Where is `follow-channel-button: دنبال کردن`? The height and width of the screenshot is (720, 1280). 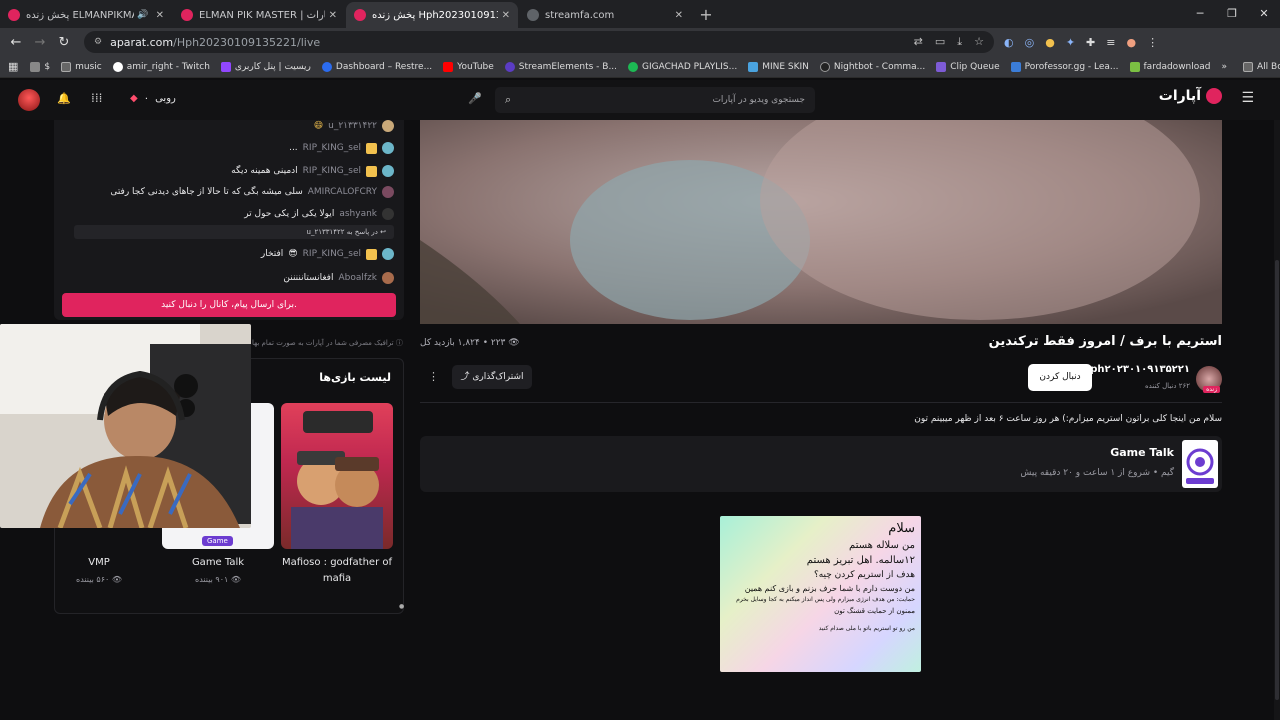 follow-channel-button: دنبال کردن is located at coordinates (1060, 377).